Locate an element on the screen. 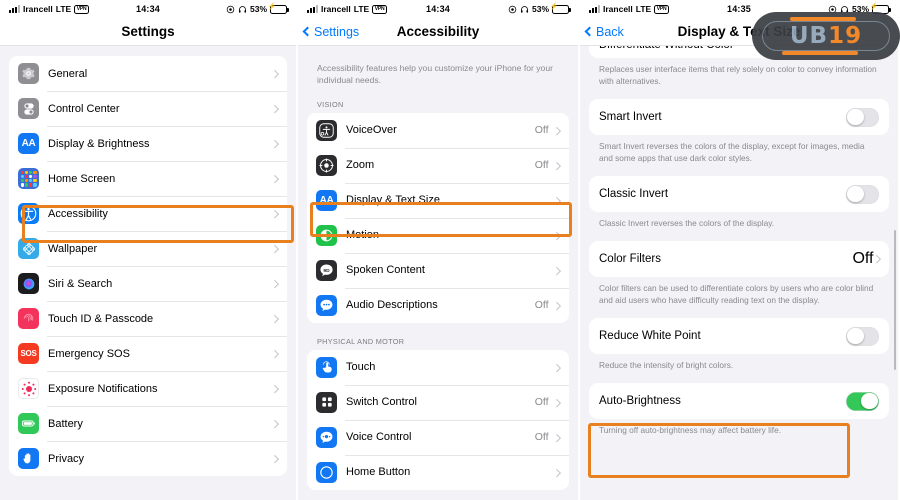 The image size is (900, 500). sidebar-item-privacy: Privacy is located at coordinates (148, 458).